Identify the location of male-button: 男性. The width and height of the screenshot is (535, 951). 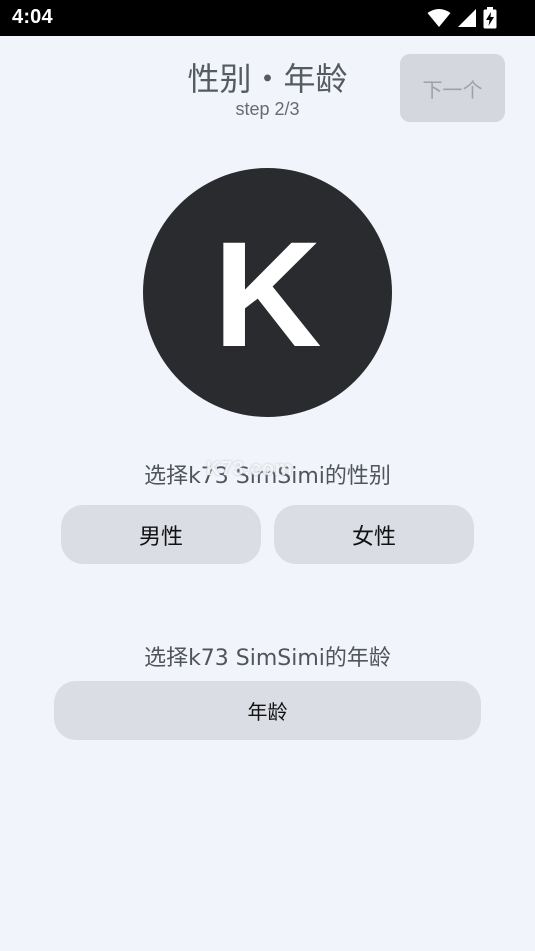
(161, 534).